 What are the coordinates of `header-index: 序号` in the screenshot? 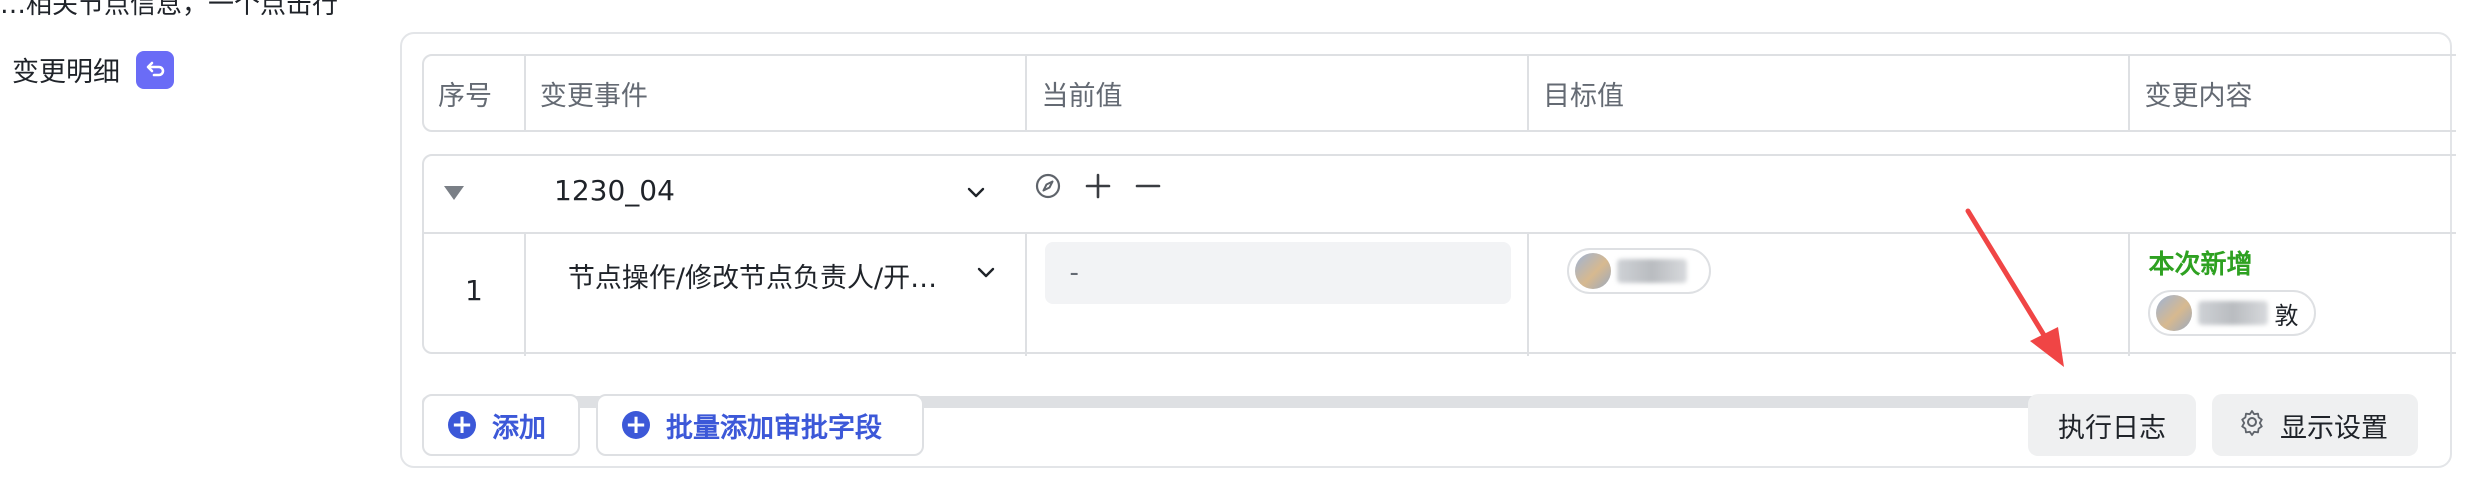 It's located at (475, 93).